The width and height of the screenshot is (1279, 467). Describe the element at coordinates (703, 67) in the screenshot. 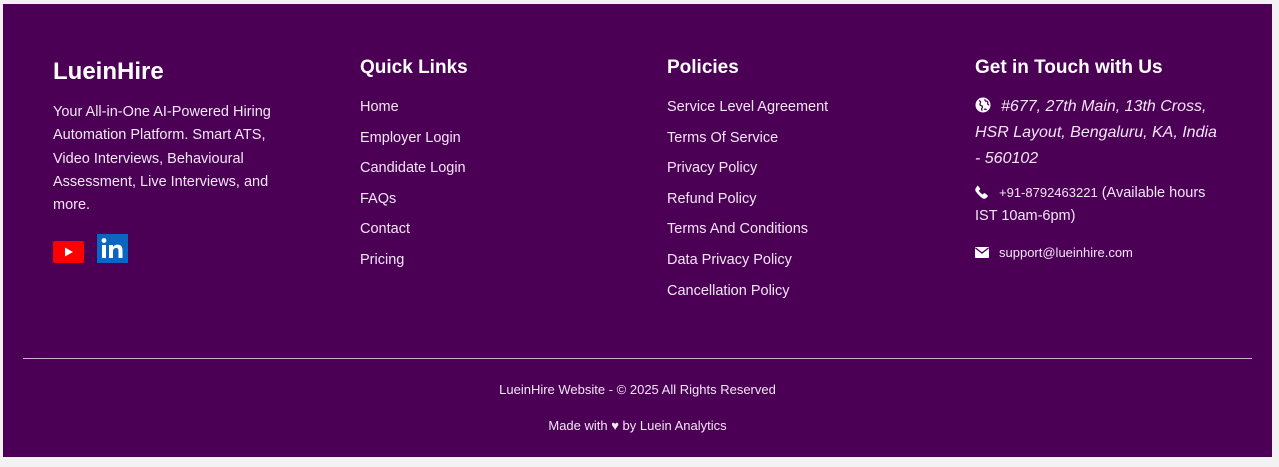

I see `policies-heading: Policies` at that location.